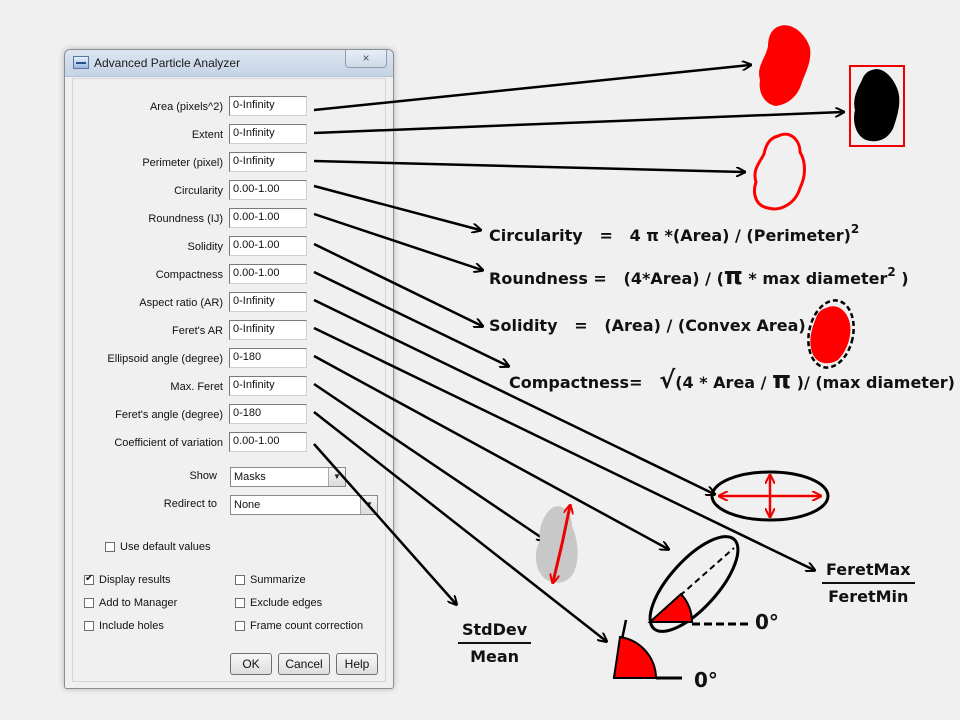  I want to click on arrow-area, so click(531, 88).